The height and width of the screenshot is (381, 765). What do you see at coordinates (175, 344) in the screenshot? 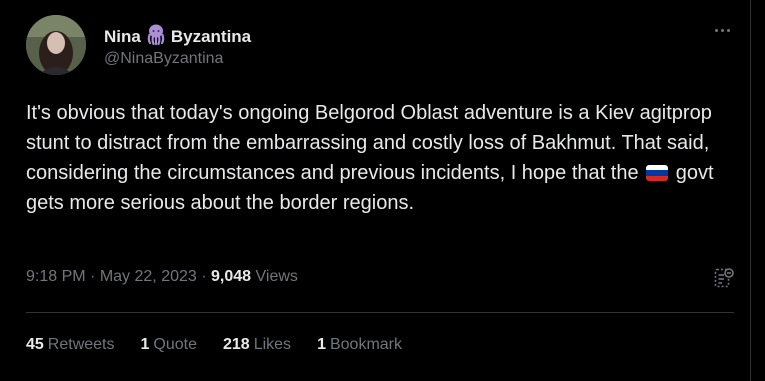
I see `quotes-label: Quote` at bounding box center [175, 344].